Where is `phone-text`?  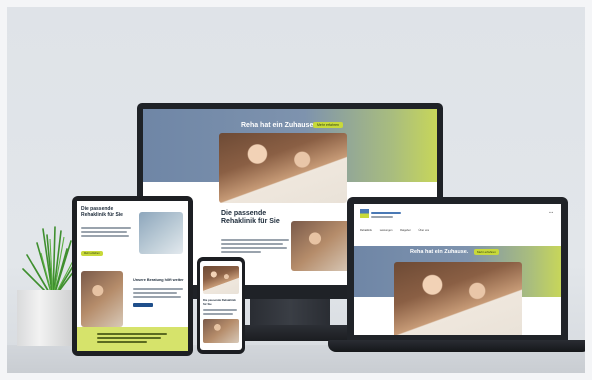 phone-text is located at coordinates (221, 312).